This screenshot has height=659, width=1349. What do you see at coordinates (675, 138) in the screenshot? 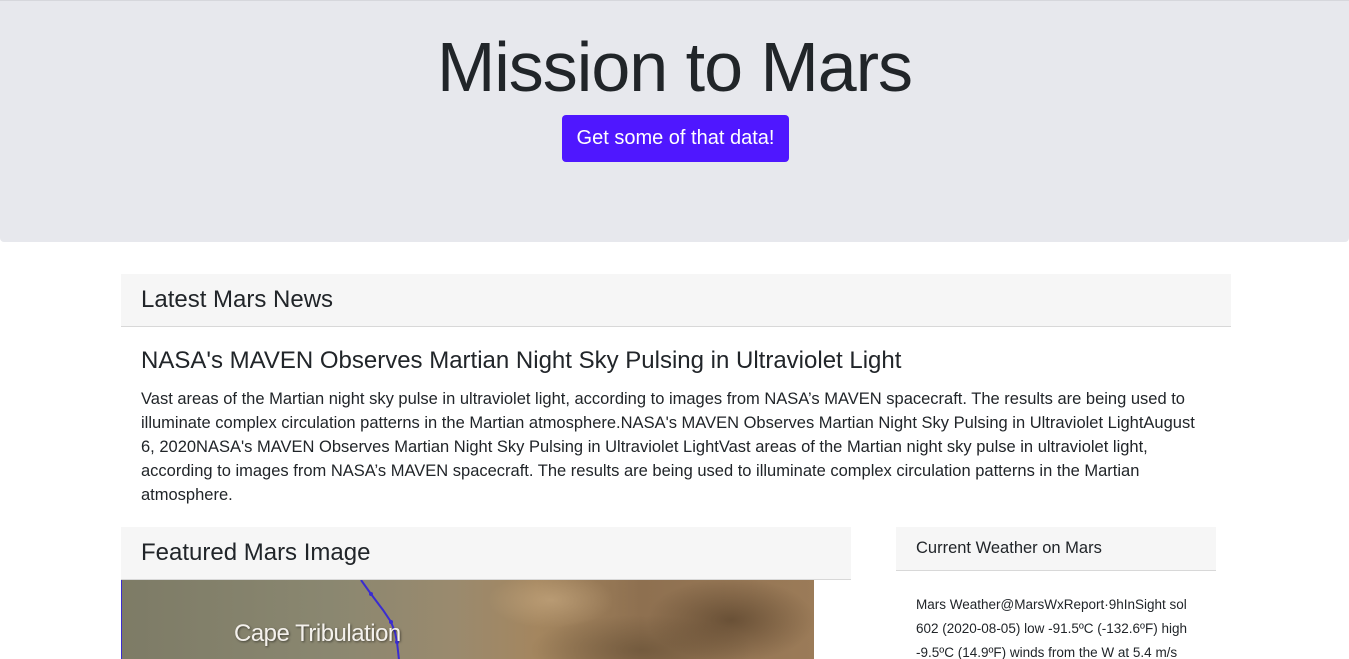
I see `scrape-data-button: Get some of that data!` at bounding box center [675, 138].